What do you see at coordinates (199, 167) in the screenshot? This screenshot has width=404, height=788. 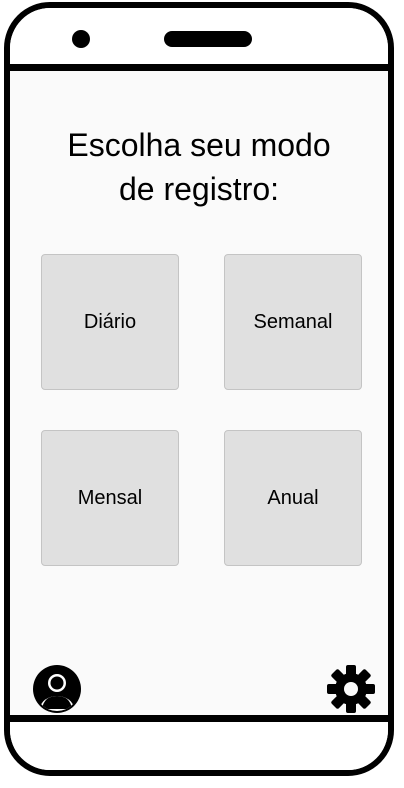 I see `page-title: Escolha seu modo de registro:` at bounding box center [199, 167].